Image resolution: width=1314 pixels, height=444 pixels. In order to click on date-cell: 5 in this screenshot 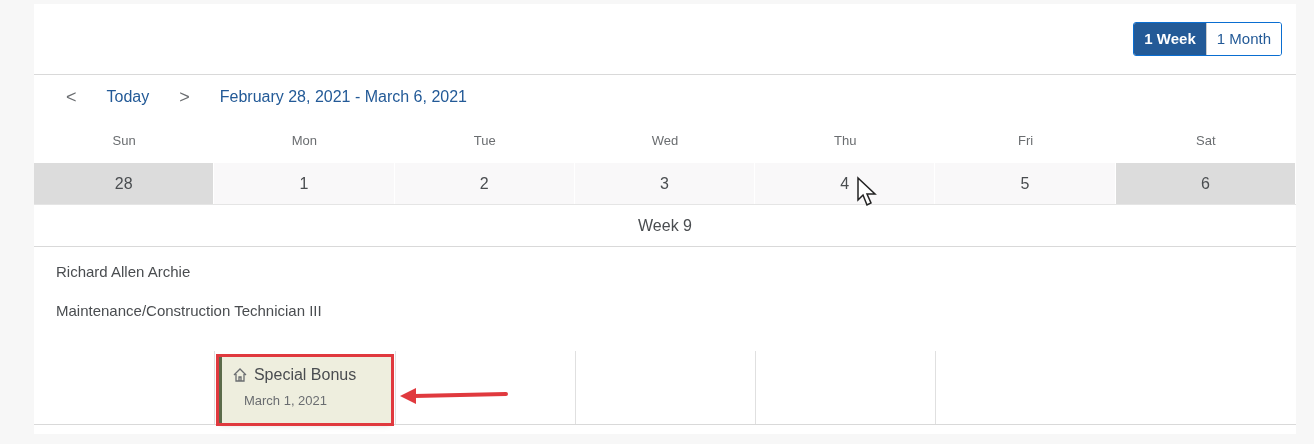, I will do `click(1025, 183)`.